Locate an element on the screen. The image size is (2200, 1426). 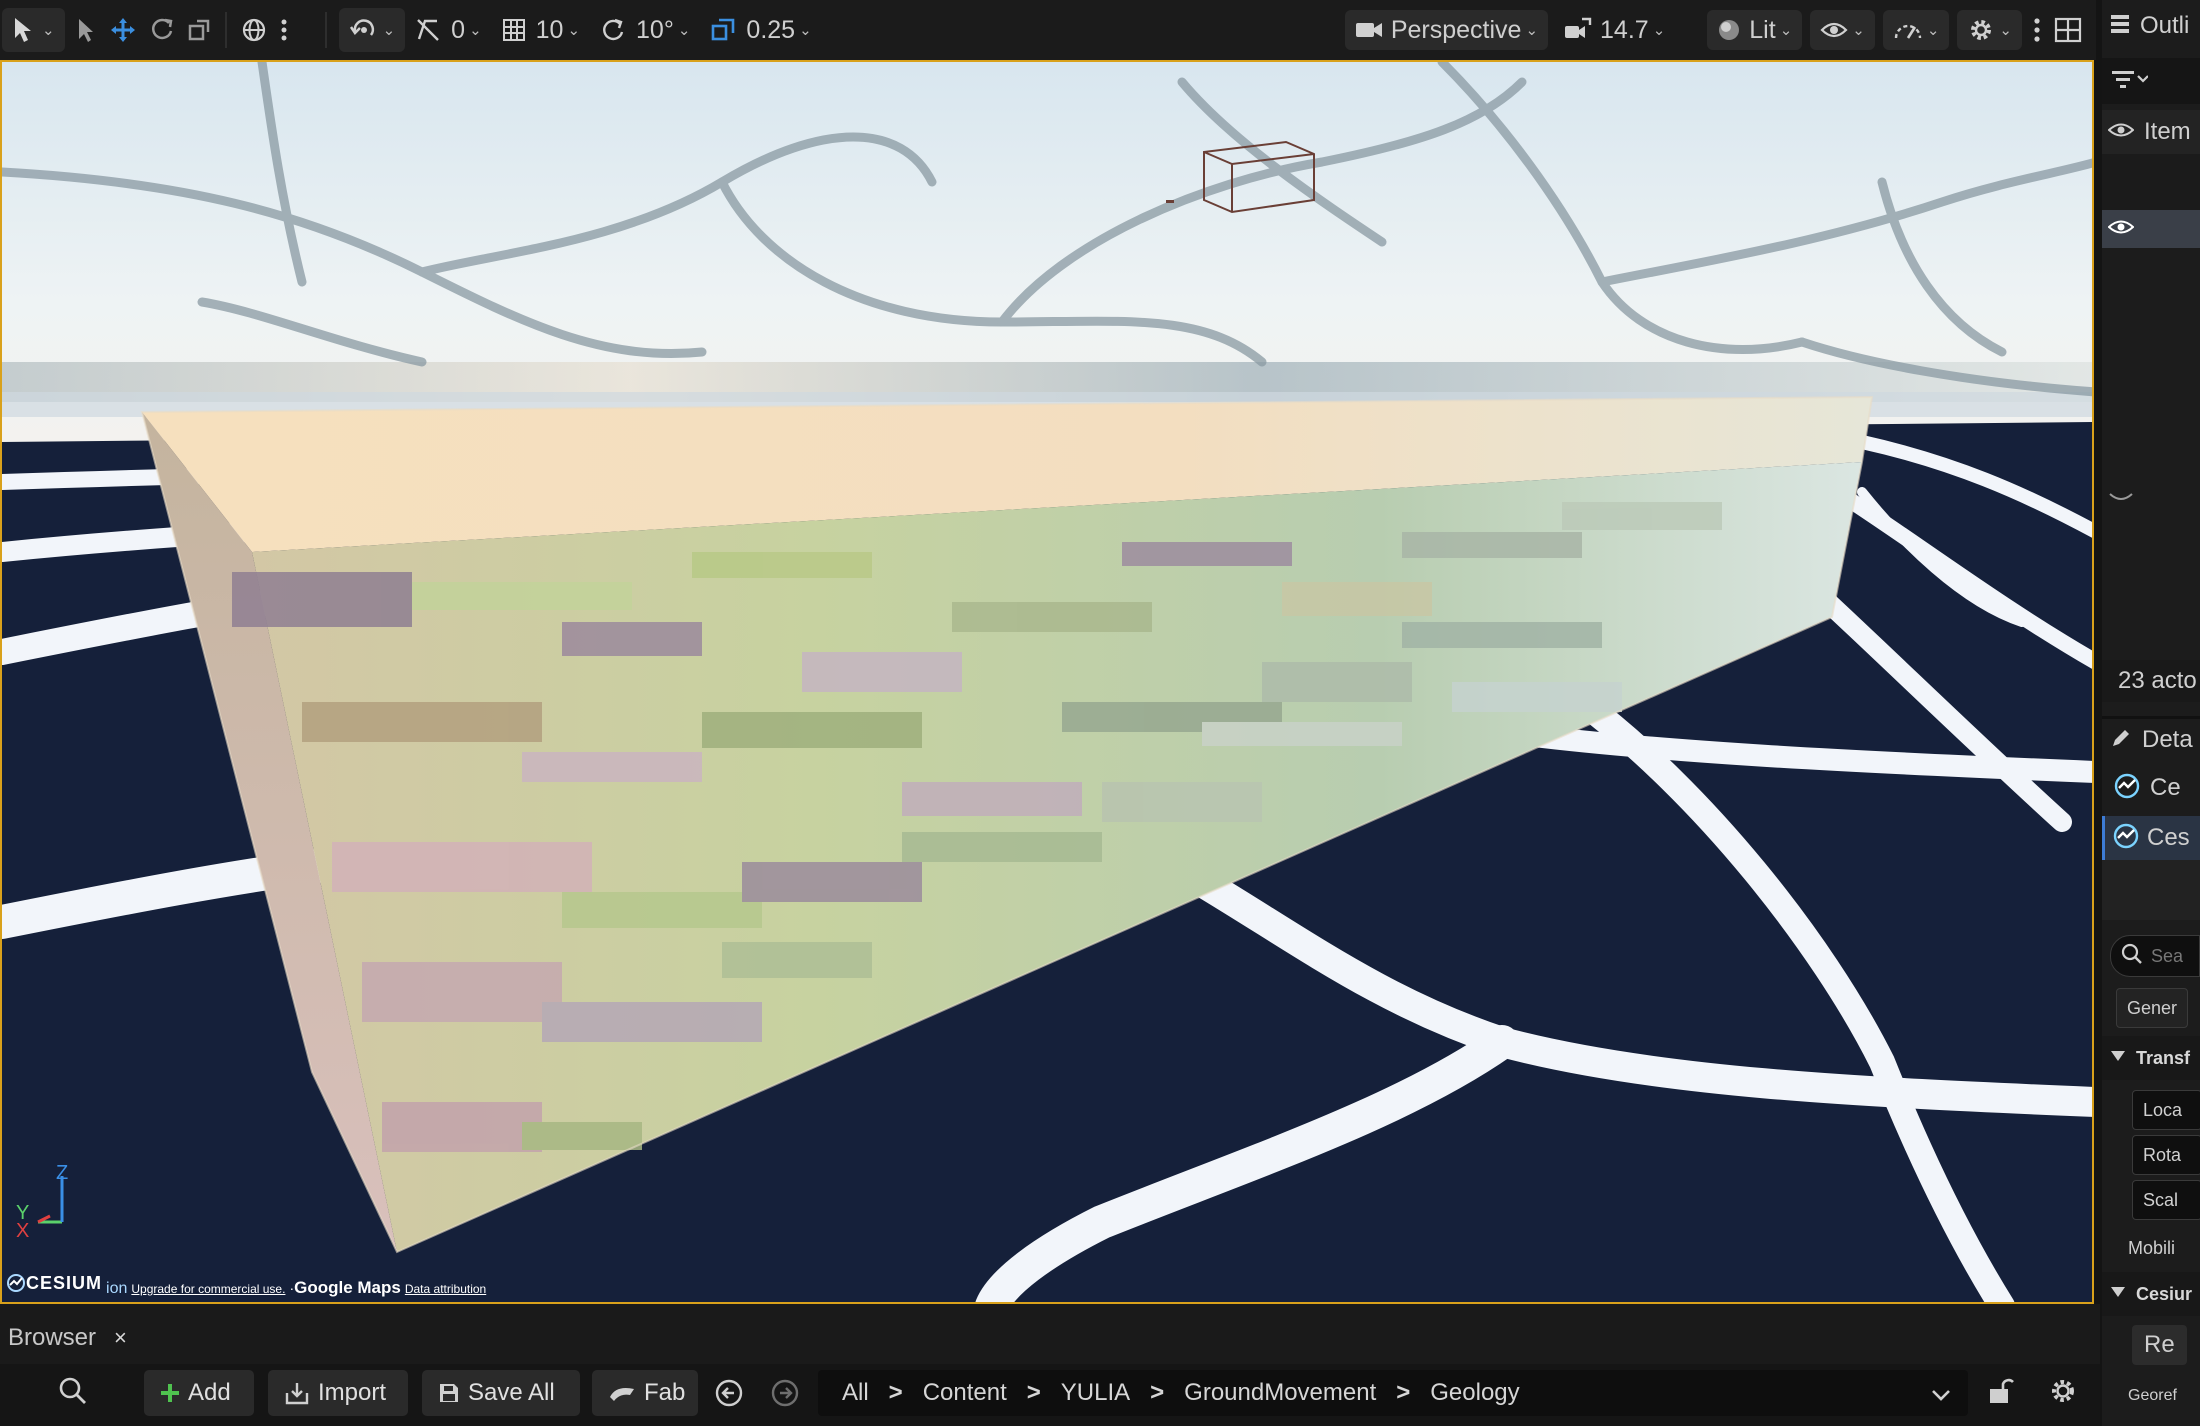
layout-icon is located at coordinates (2068, 30).